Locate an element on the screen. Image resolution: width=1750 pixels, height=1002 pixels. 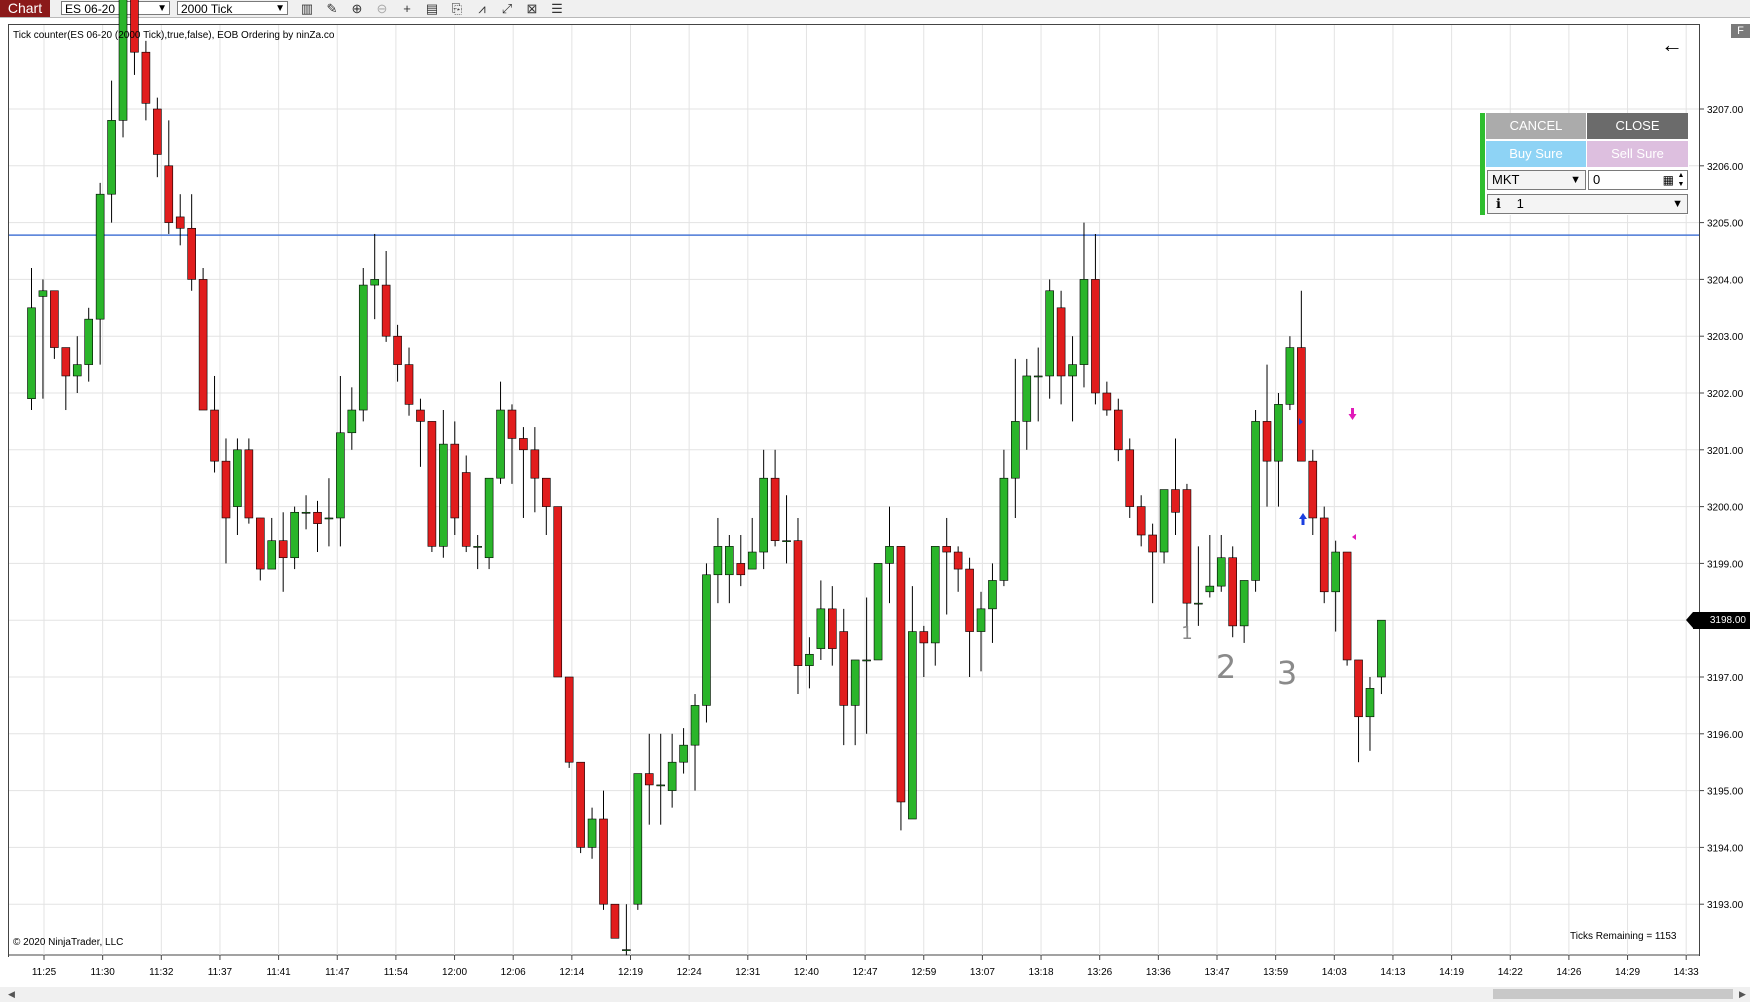
time-label: 12:14 is located at coordinates (571, 972).